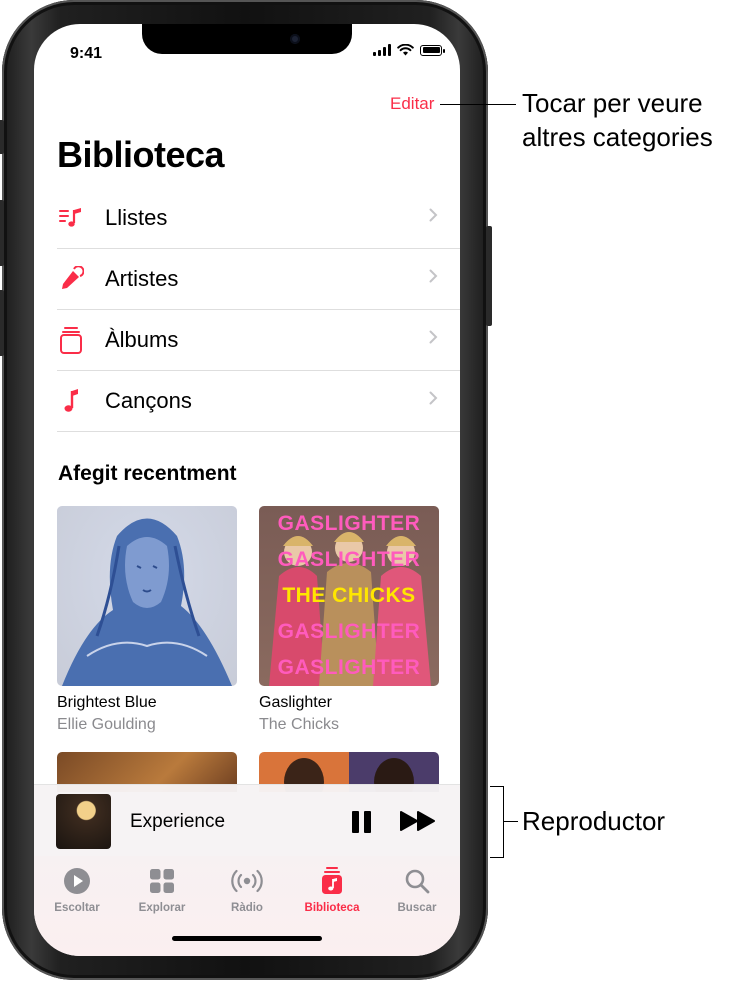 Image resolution: width=755 pixels, height=984 pixels. I want to click on tab-listen-now: Escoltar, so click(77, 890).